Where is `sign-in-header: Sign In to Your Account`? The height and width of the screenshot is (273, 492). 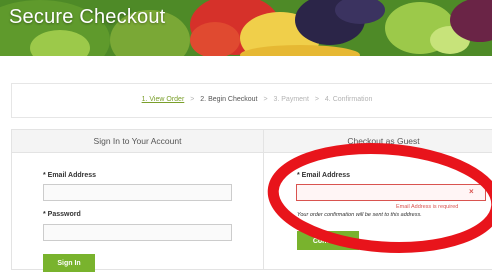 sign-in-header: Sign In to Your Account is located at coordinates (137, 141).